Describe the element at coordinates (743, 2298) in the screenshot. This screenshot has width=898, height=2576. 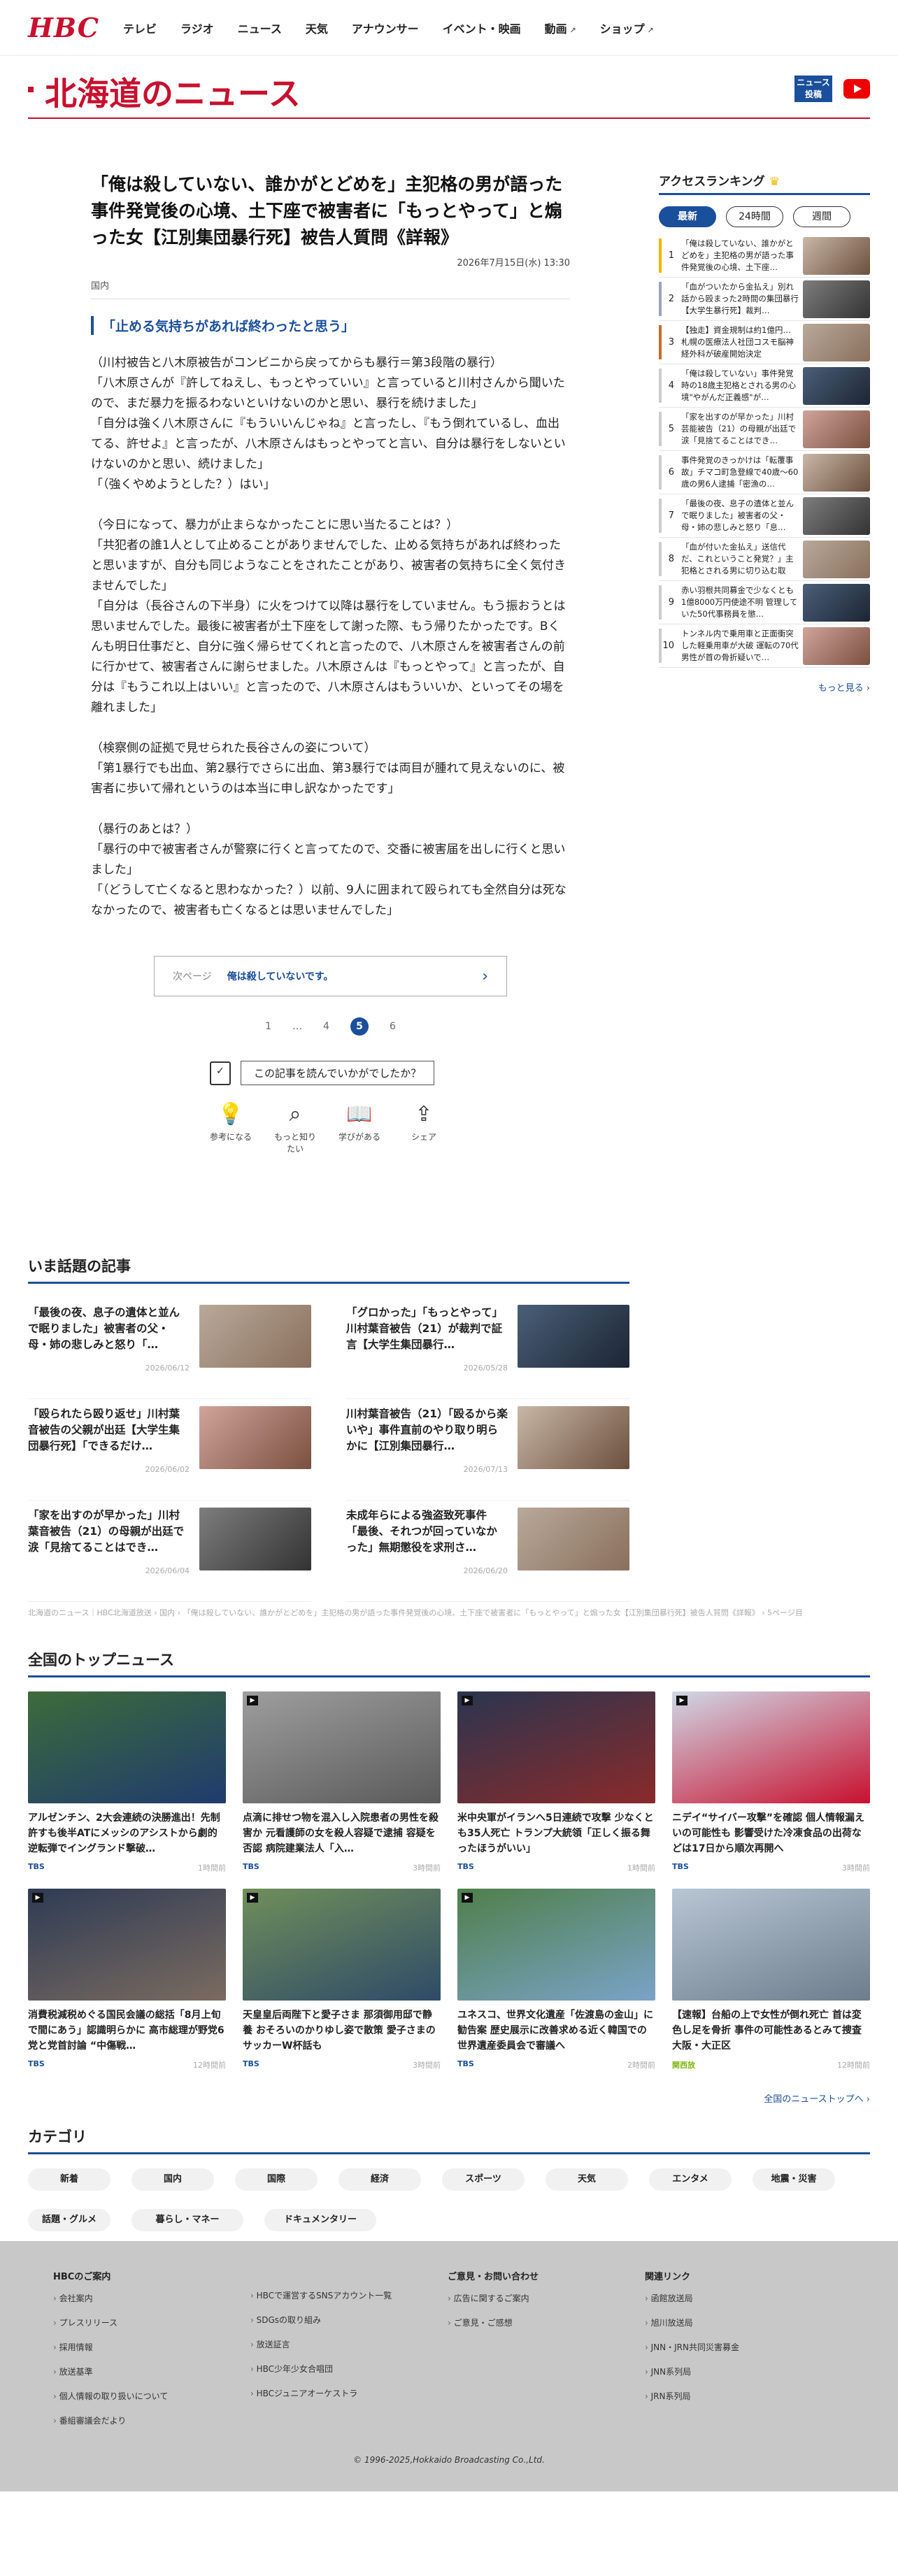
I see `footer-link: 函館放送局` at that location.